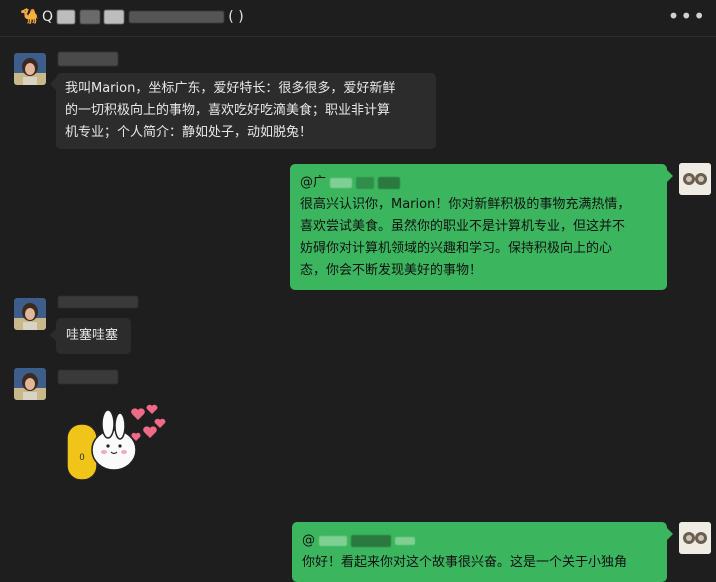 This screenshot has height=582, width=716. Describe the element at coordinates (119, 444) in the screenshot. I see `bunny-heart-sticker: 0` at that location.